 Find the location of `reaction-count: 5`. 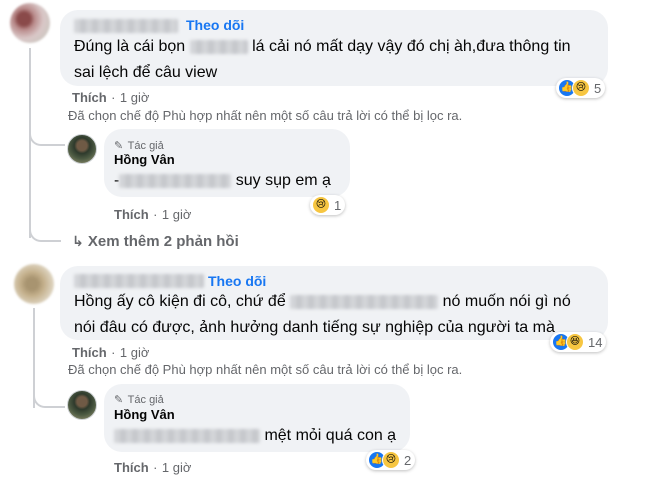

reaction-count: 5 is located at coordinates (598, 88).